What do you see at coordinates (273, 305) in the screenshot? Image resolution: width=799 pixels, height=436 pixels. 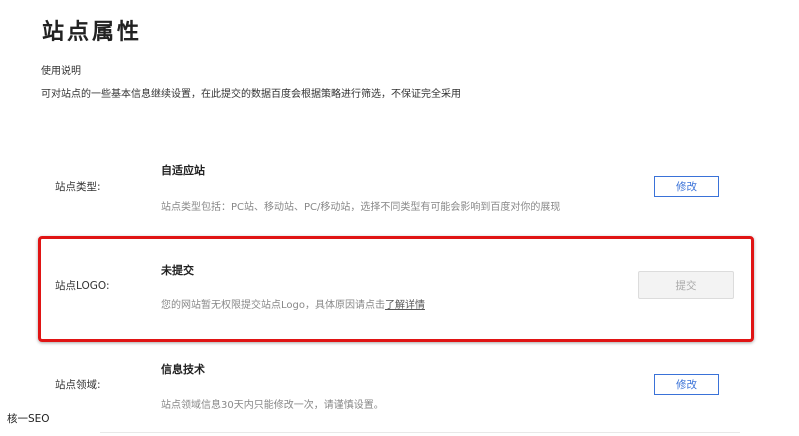 I see `site-logo-note-text: 您的网站暂无权限提交站点Logo，具体原因请点击` at bounding box center [273, 305].